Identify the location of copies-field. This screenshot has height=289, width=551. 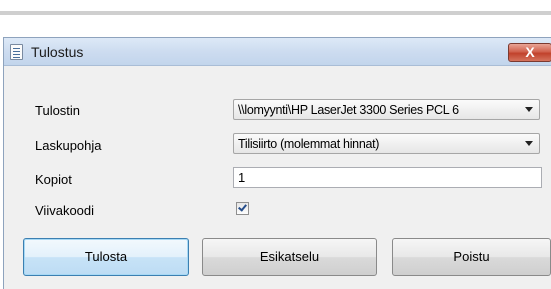
(387, 177).